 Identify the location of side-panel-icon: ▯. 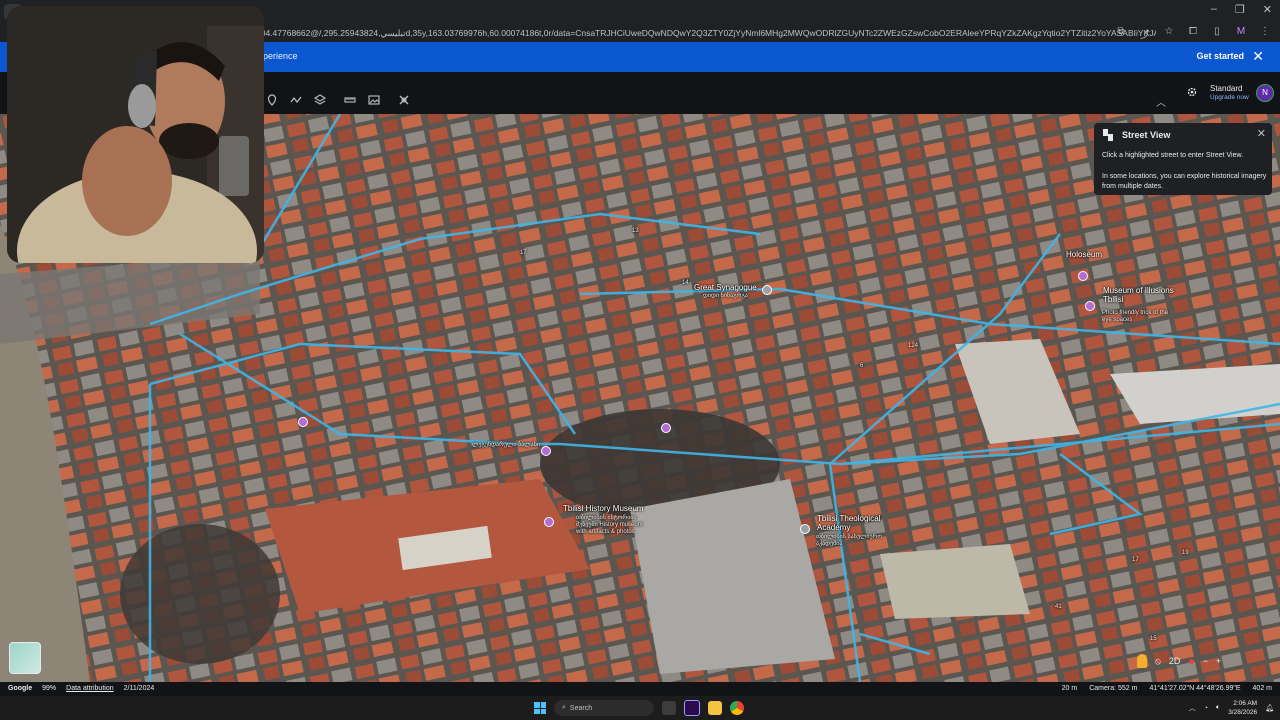
(1217, 33).